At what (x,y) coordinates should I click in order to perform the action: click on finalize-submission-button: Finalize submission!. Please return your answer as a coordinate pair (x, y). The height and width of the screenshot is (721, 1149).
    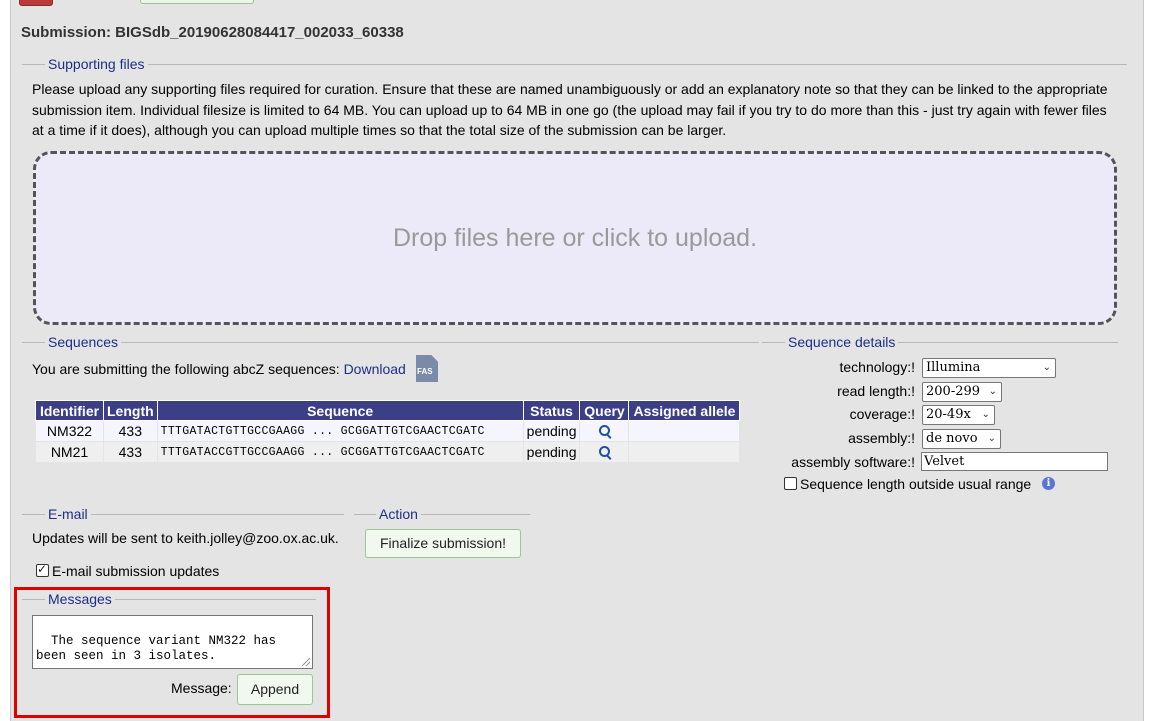
    Looking at the image, I should click on (443, 543).